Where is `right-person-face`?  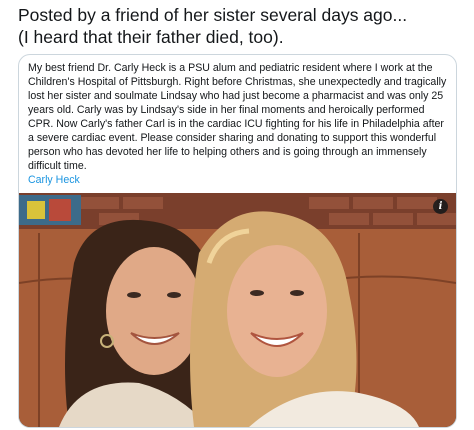 right-person-face is located at coordinates (277, 311).